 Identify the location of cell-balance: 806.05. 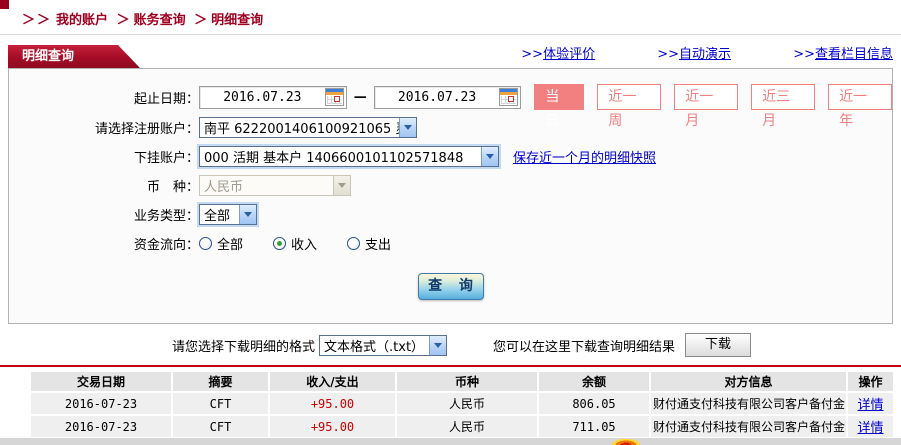
(594, 403).